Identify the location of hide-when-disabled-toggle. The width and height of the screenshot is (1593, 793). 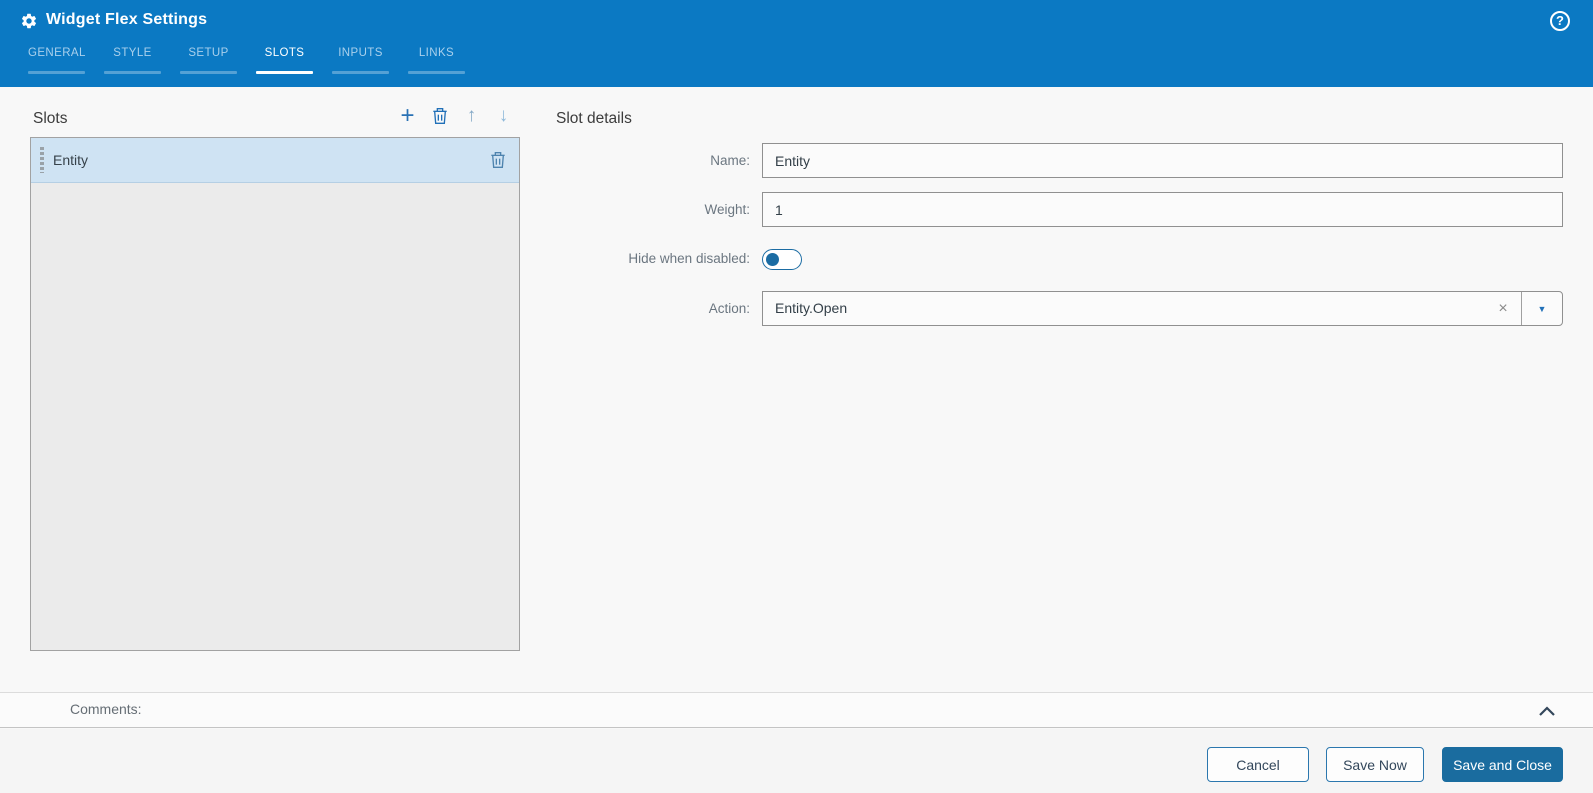
(782, 259).